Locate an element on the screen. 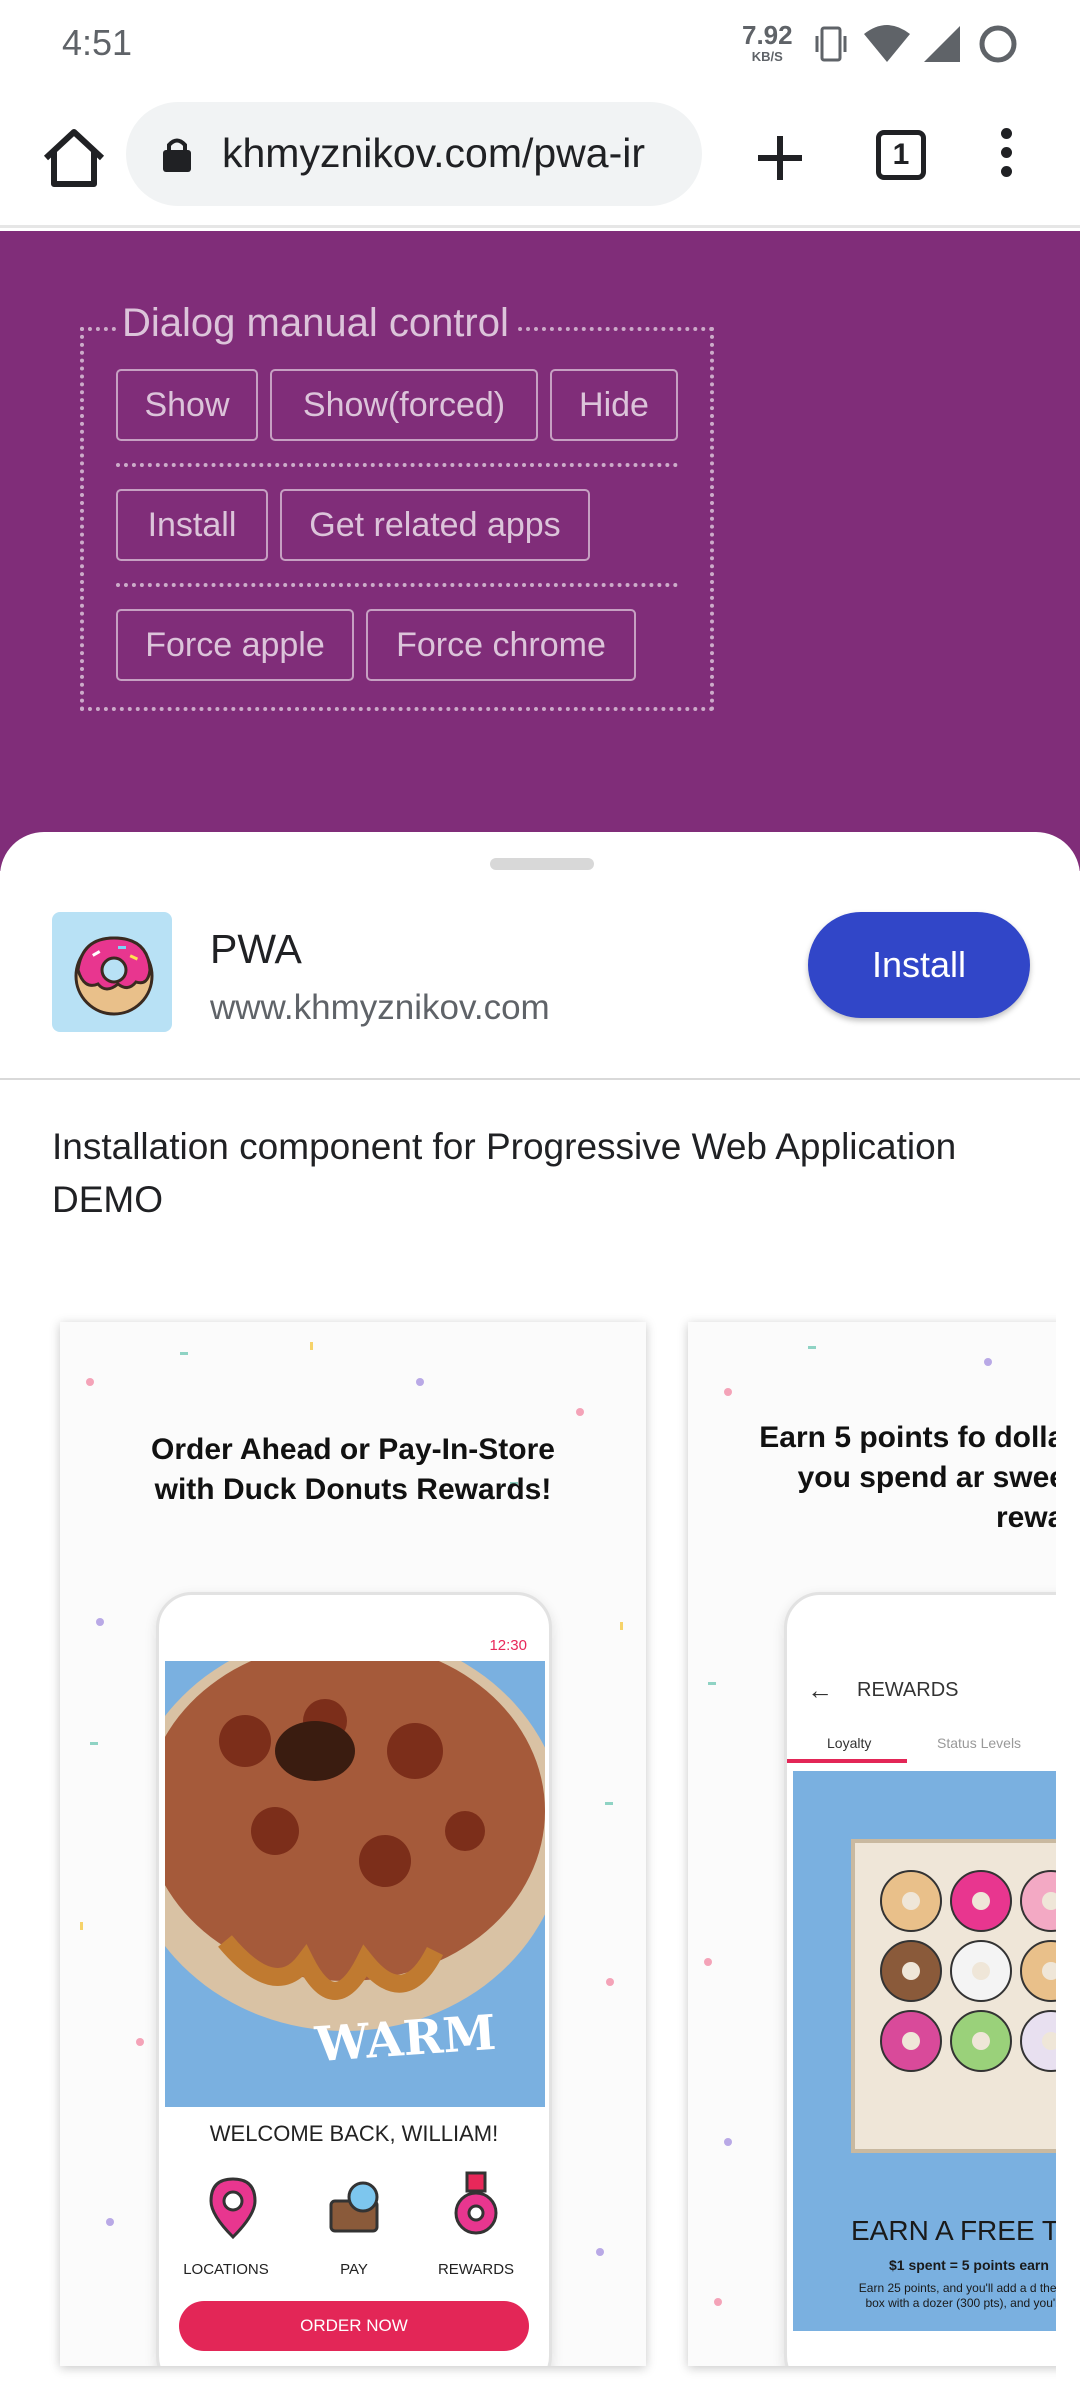 This screenshot has height=2400, width=1080. show-forced-button: Show(forced) is located at coordinates (404, 405).